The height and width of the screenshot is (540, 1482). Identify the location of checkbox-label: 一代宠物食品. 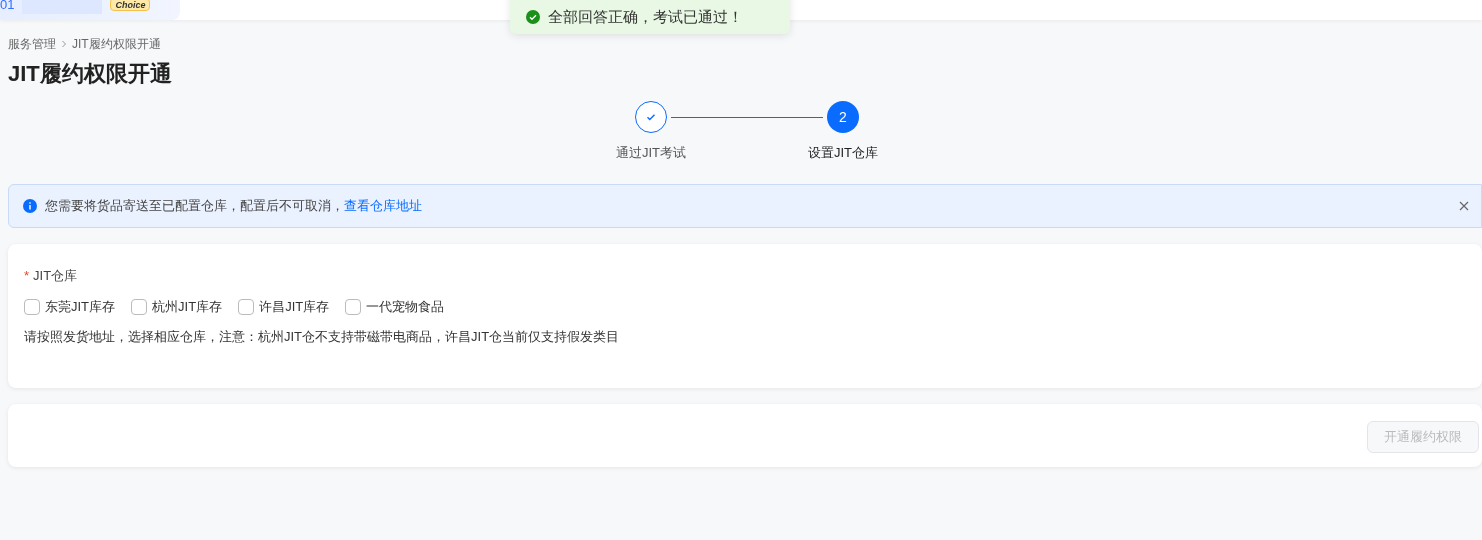
(405, 307).